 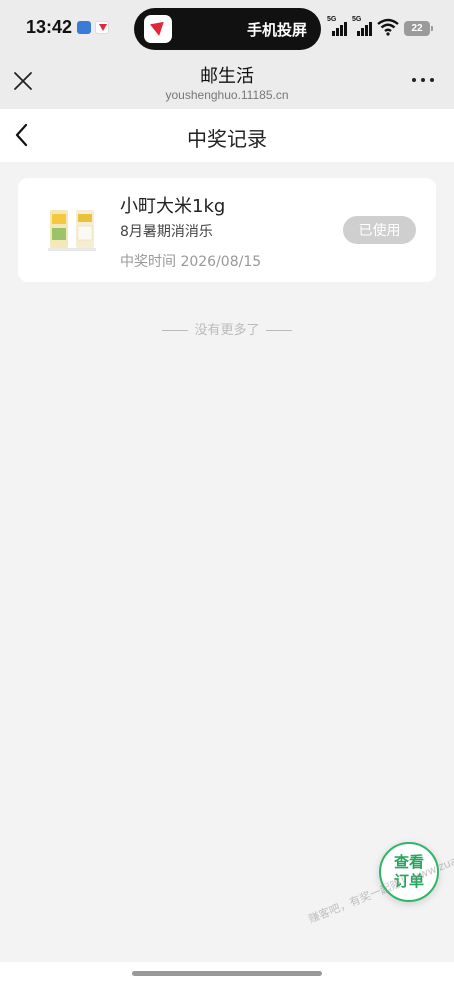 I want to click on screen-cast-label: 手机投屏, so click(x=276, y=30).